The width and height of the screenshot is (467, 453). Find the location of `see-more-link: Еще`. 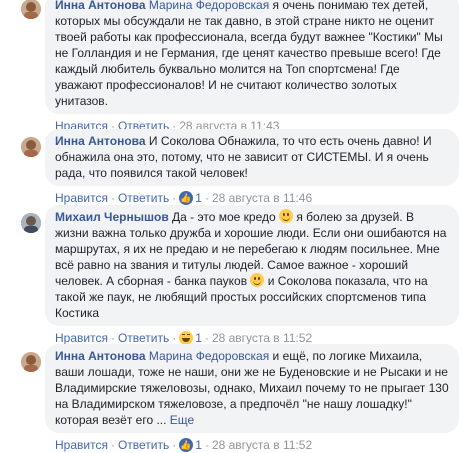

see-more-link: Еще is located at coordinates (182, 420).